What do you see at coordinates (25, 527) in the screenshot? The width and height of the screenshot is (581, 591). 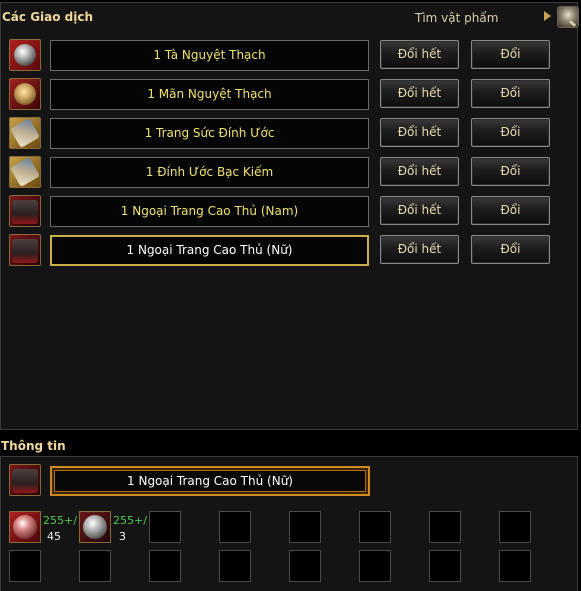 I see `red-stone-icon` at bounding box center [25, 527].